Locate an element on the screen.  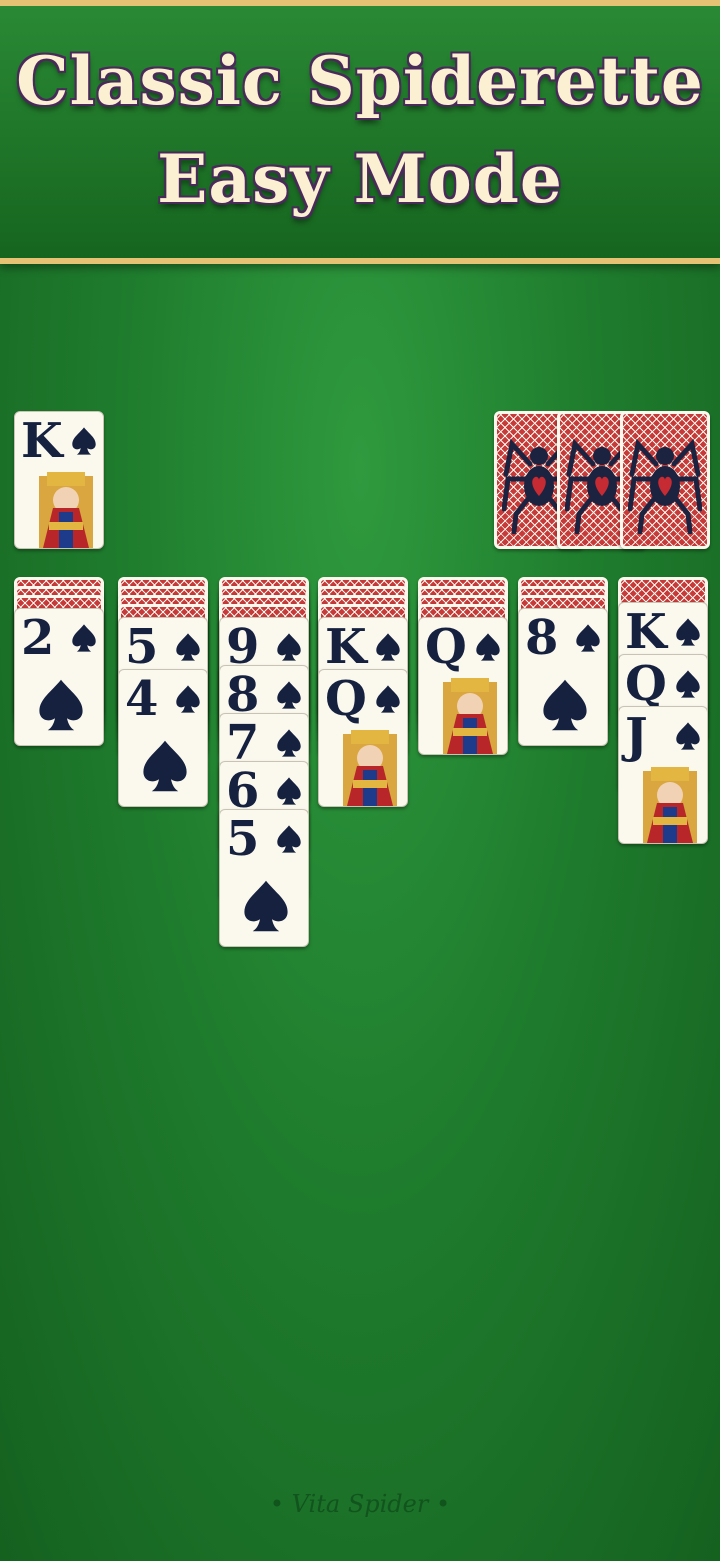
tableau-card: J is located at coordinates (663, 775).